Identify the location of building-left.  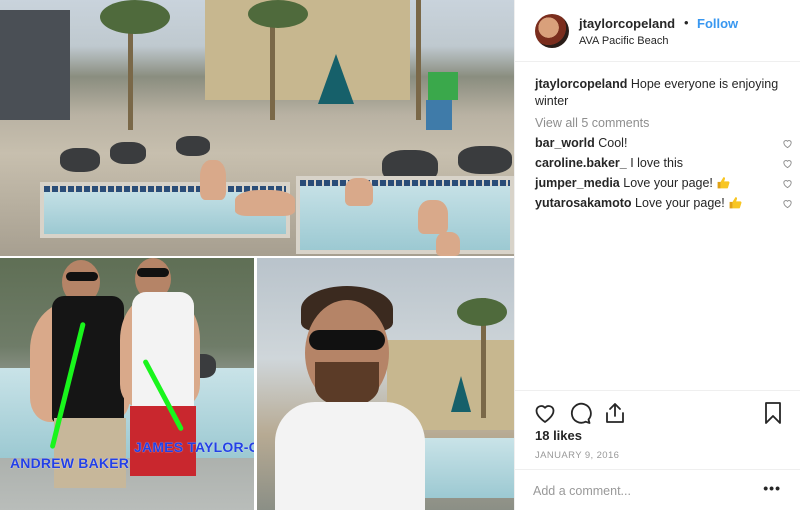
(35, 65).